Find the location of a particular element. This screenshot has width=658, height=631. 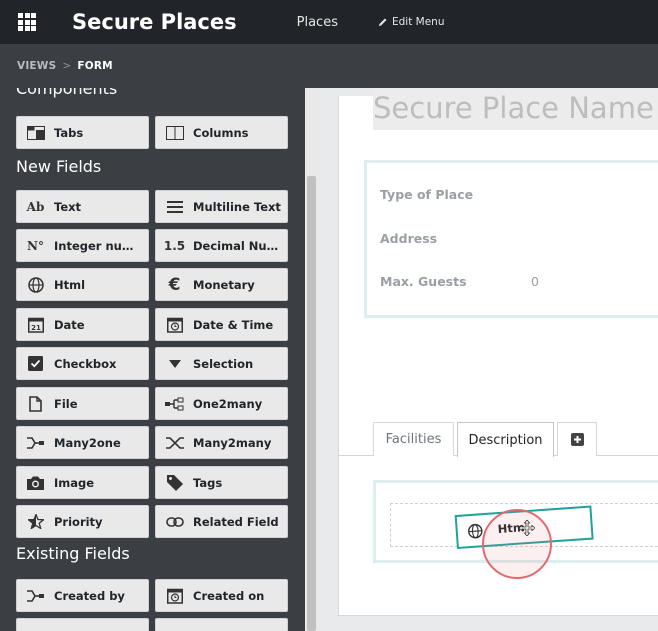

field-many2many: Many2many is located at coordinates (221, 442).